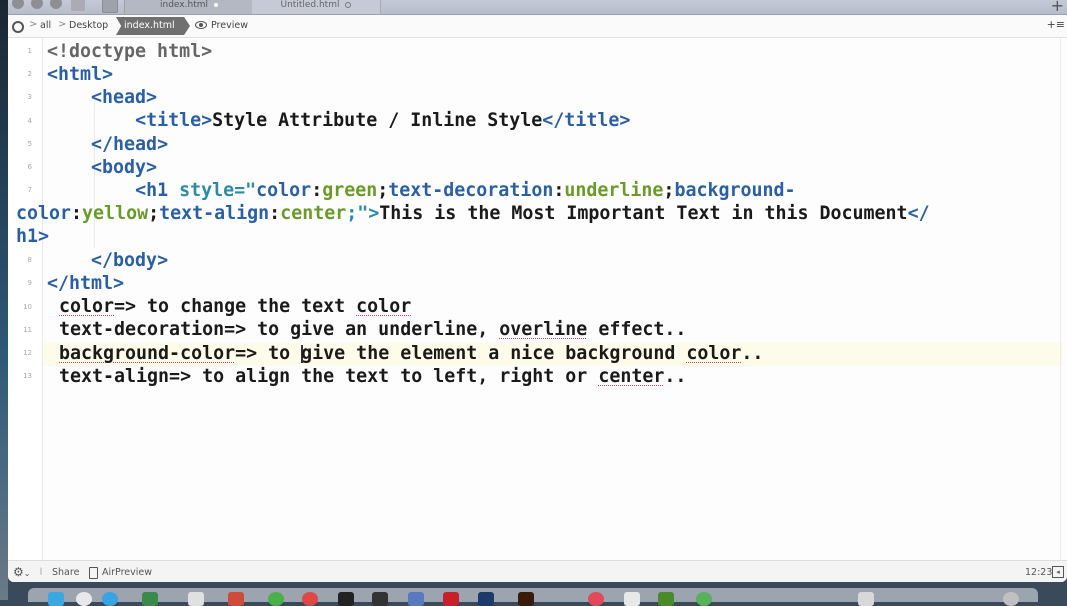 This screenshot has width=1067, height=606. I want to click on close-tab-icon, so click(348, 4).